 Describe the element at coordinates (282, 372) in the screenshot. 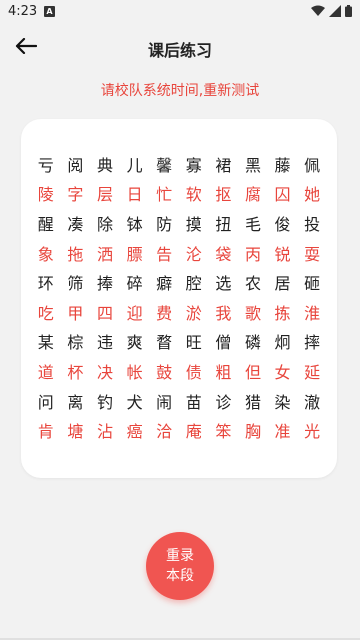

I see `character-cell: 女` at that location.